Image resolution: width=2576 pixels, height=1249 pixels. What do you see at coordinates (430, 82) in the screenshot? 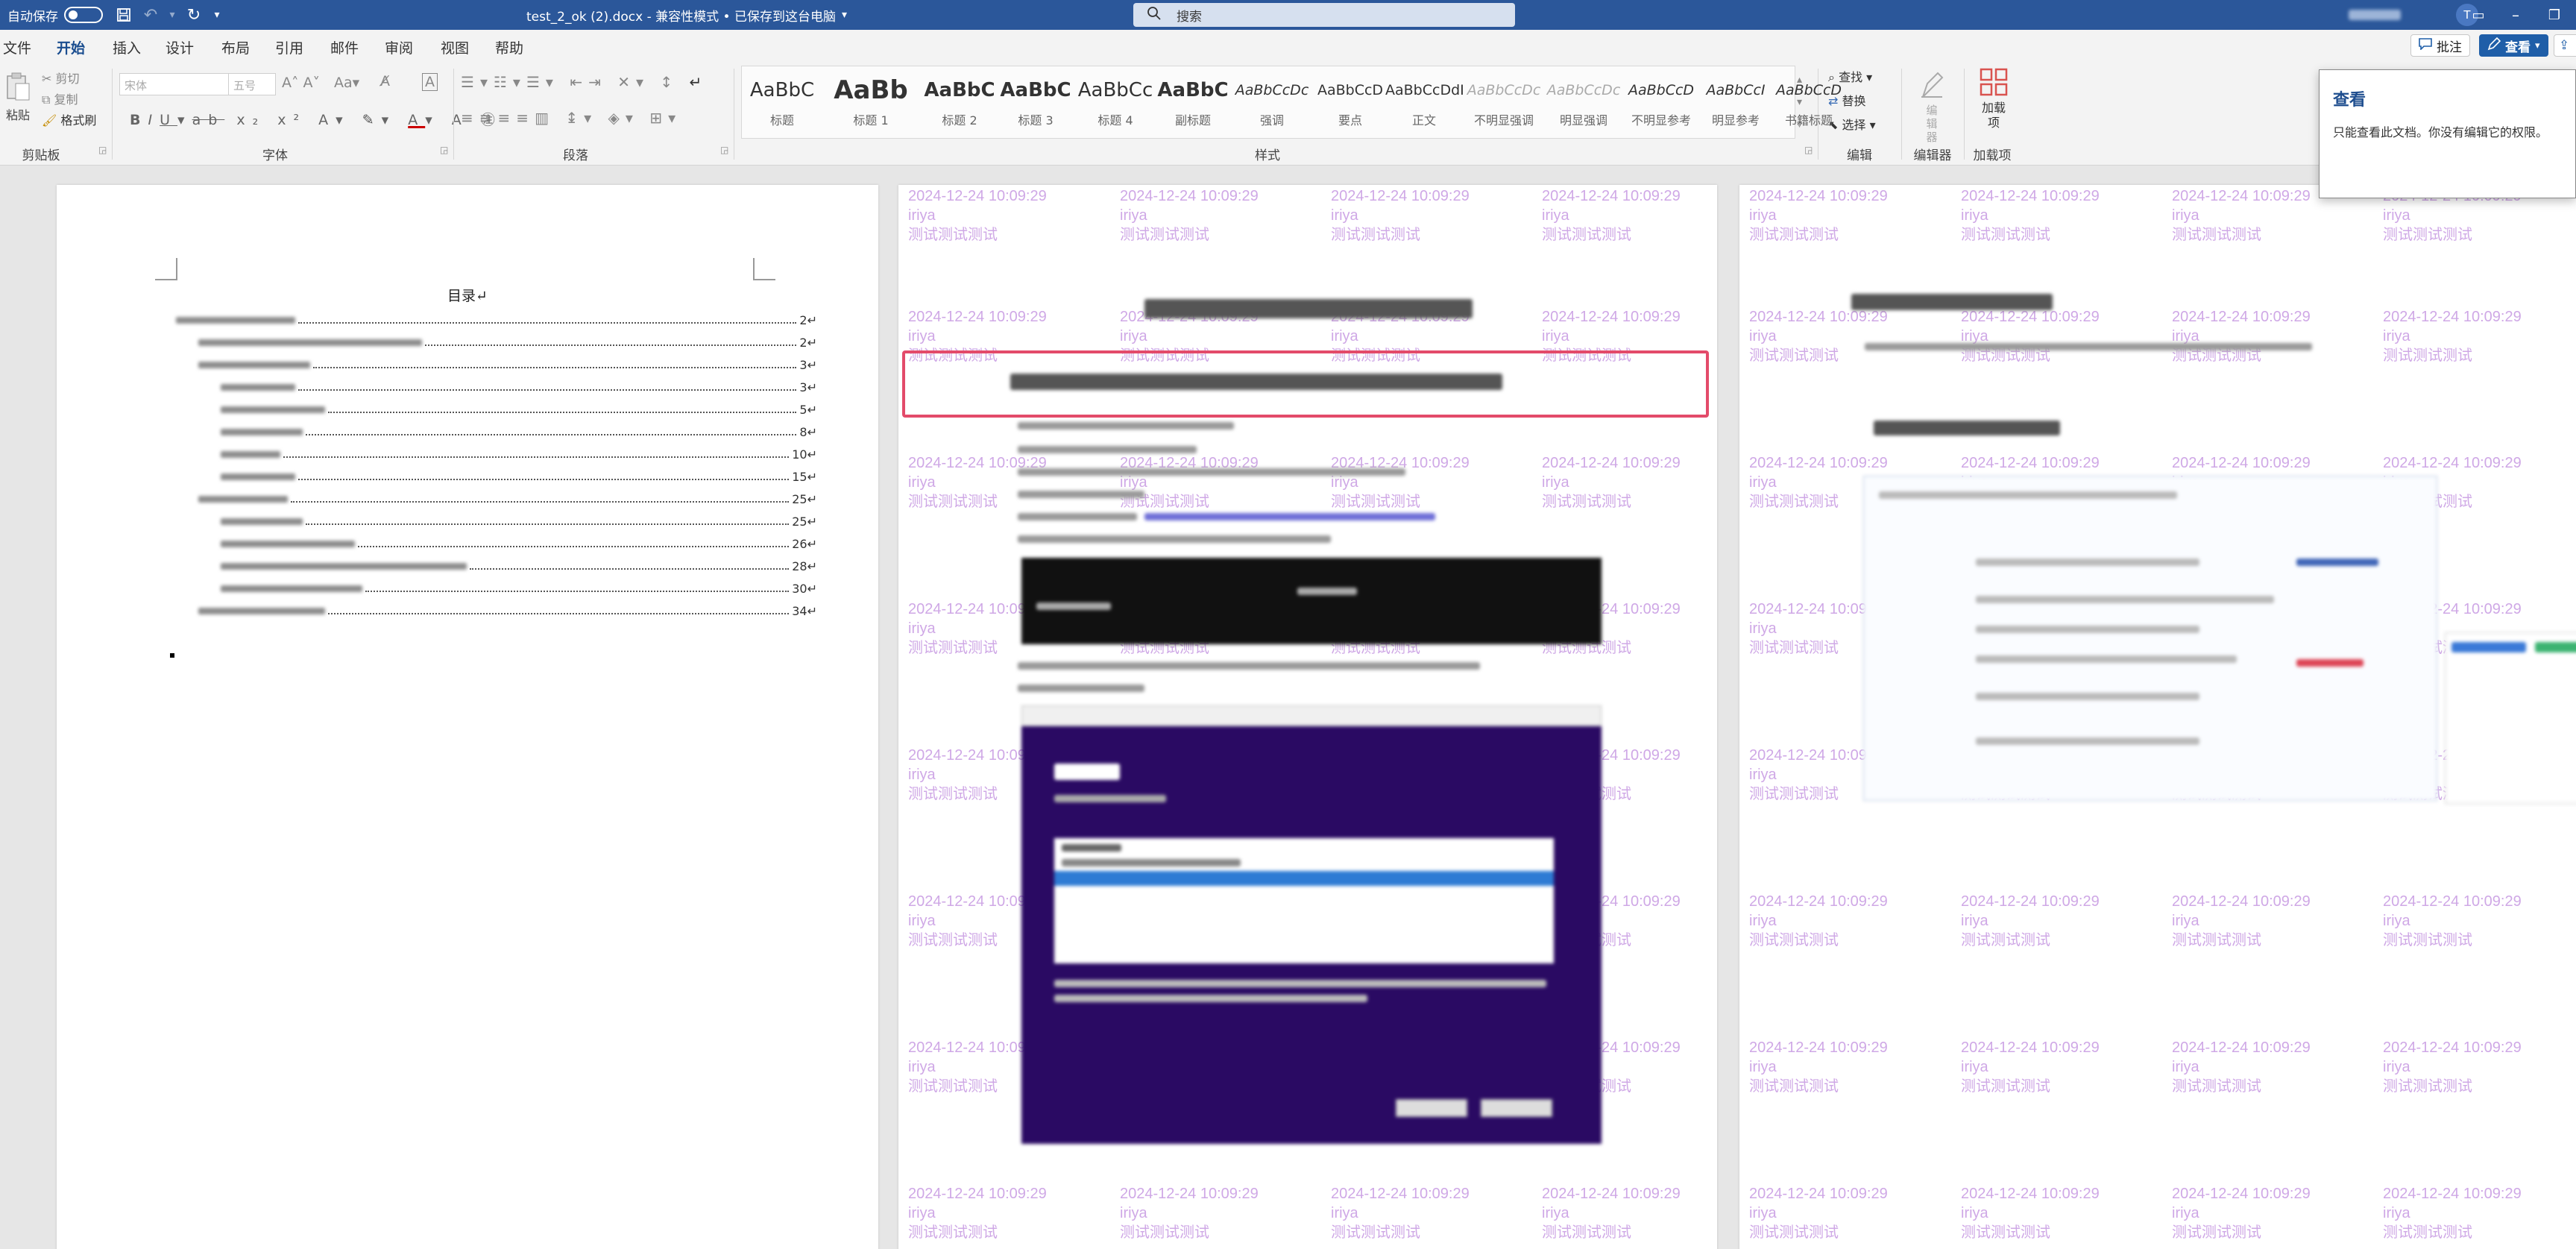
I see `char-border-icon: A` at bounding box center [430, 82].